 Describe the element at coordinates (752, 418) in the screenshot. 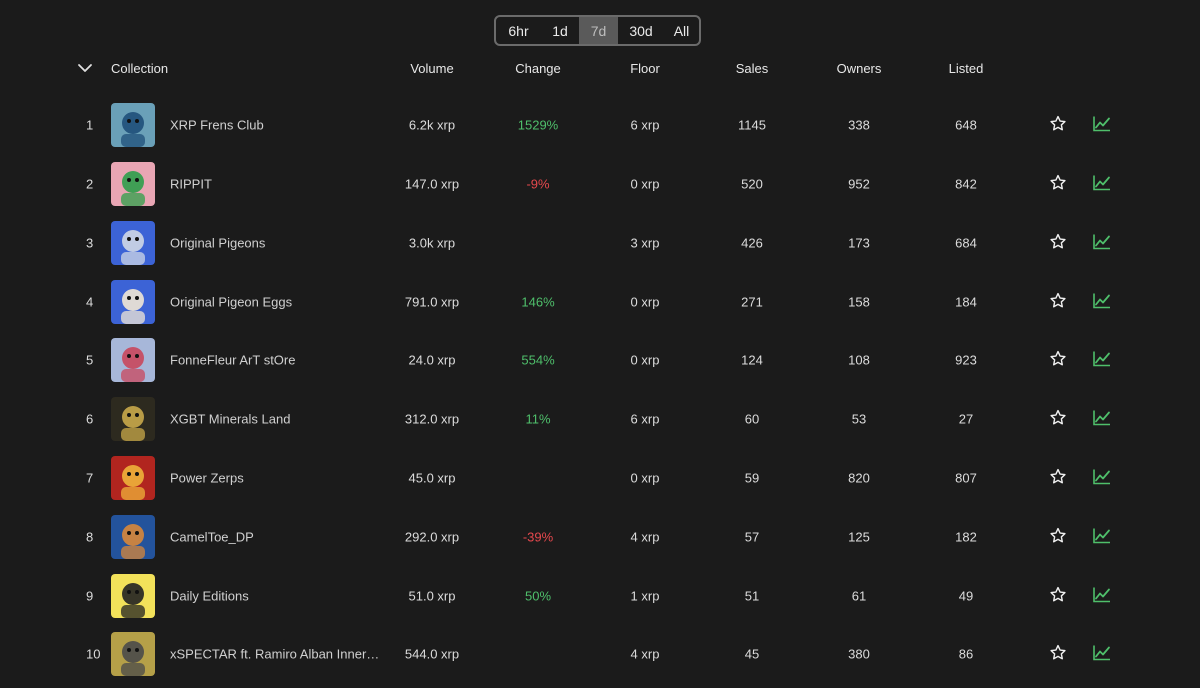

I see `sales-value: 60` at that location.